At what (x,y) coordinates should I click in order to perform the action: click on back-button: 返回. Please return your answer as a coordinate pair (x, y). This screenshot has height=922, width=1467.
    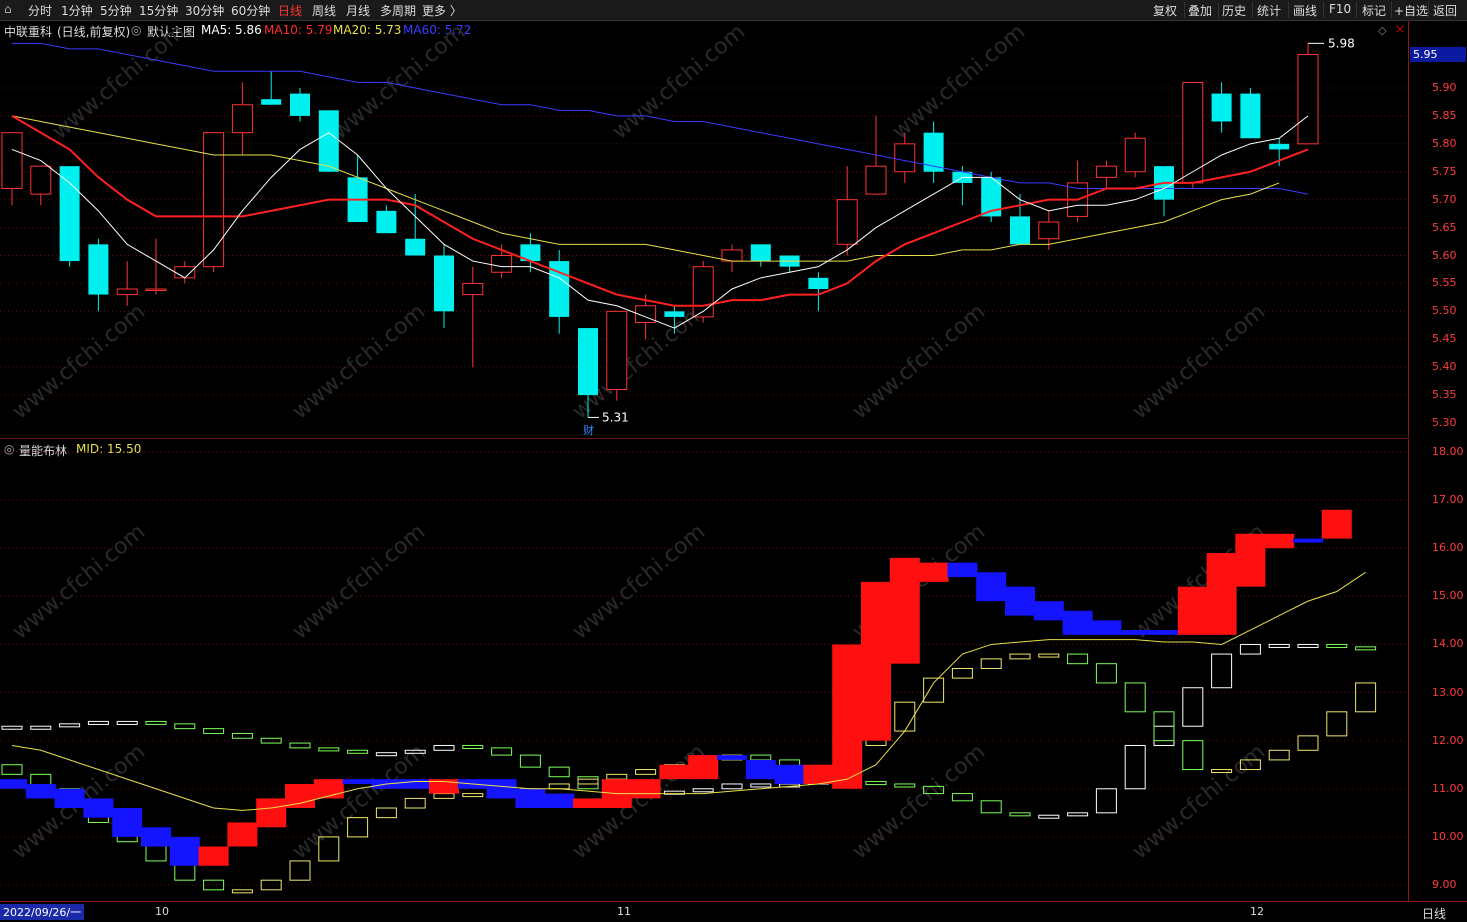
    Looking at the image, I should click on (1445, 10).